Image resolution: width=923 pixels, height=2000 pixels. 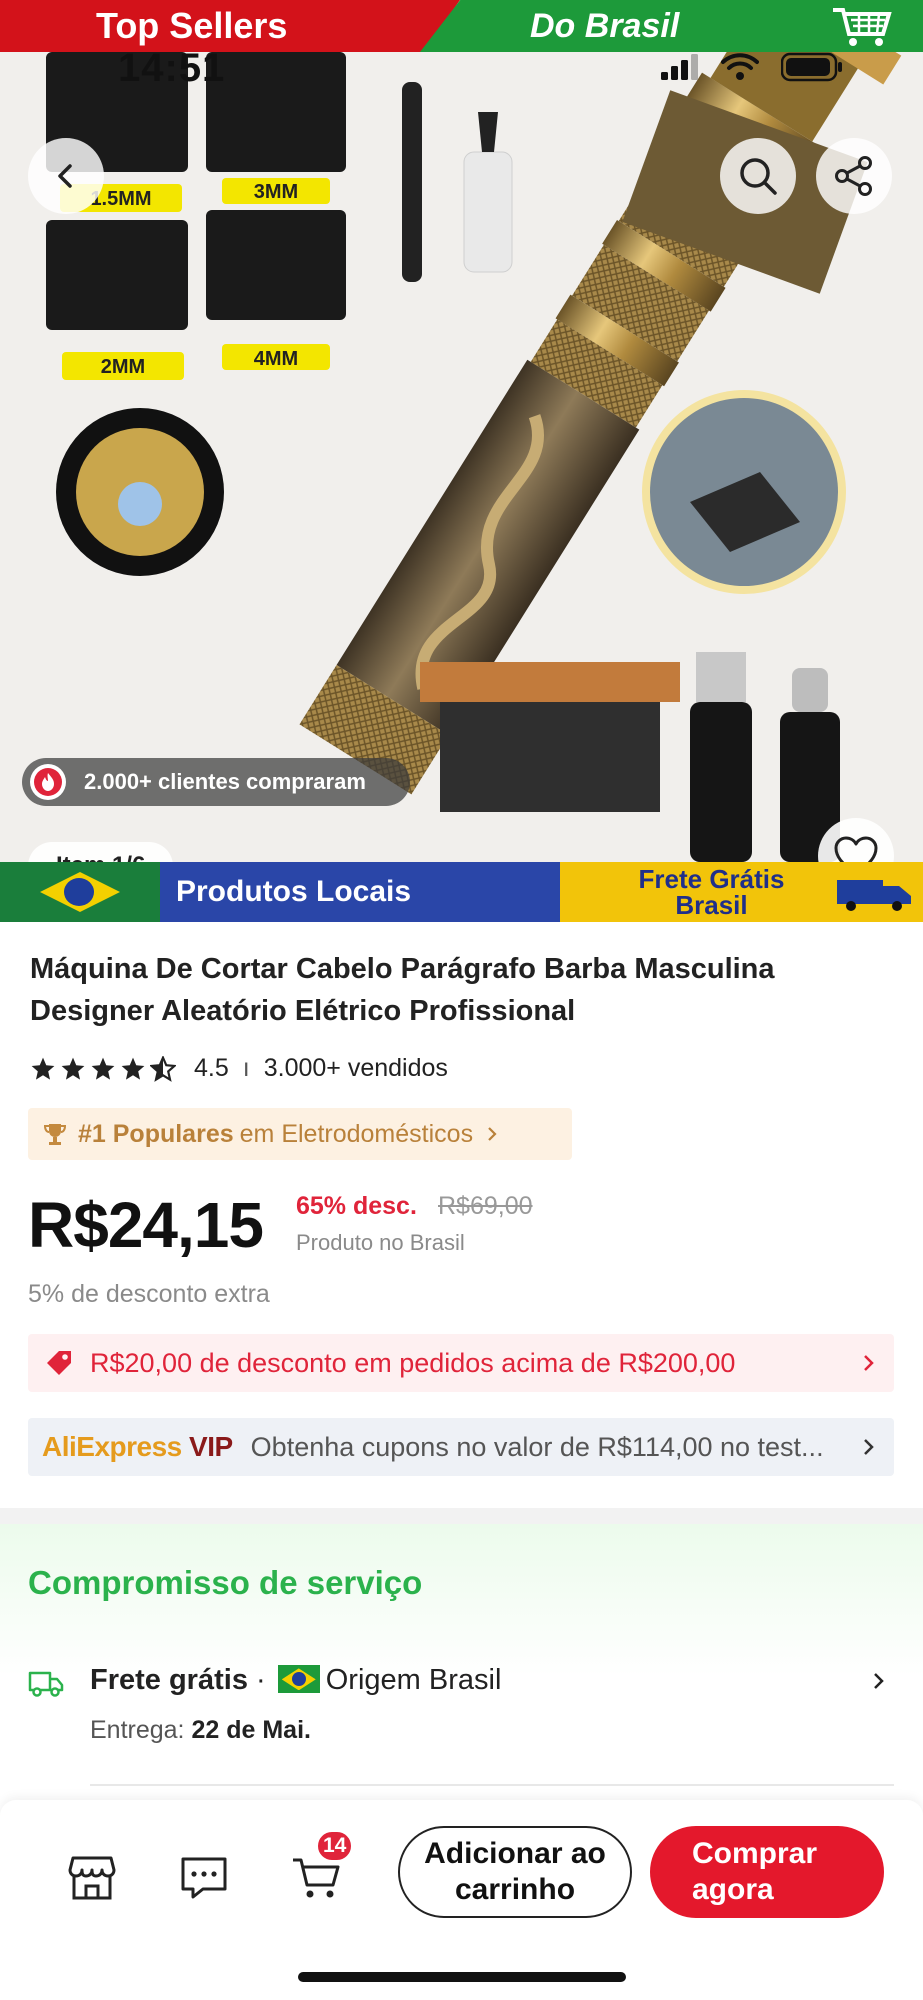 I want to click on bottom-action-bar: 14 Adicionar ao carrinho Comprar agora, so click(x=461, y=1900).